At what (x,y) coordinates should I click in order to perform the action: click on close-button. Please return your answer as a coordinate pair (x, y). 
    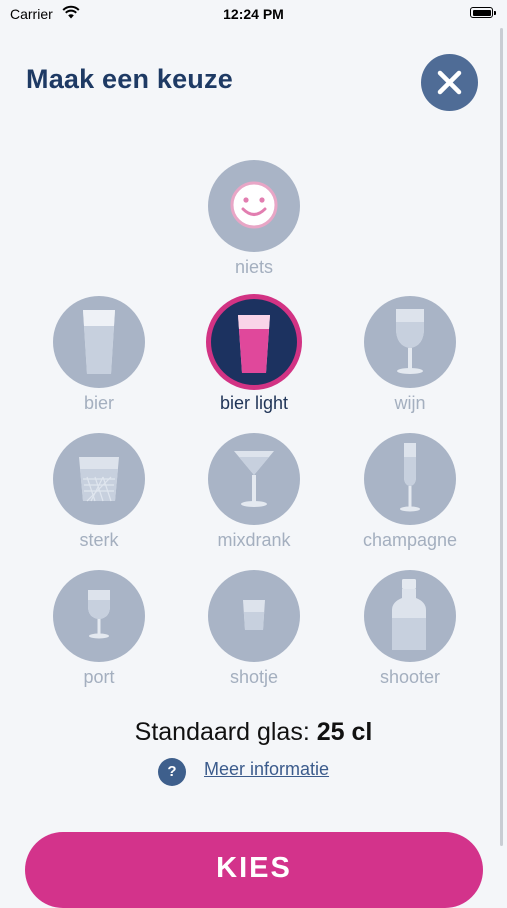
    Looking at the image, I should click on (449, 82).